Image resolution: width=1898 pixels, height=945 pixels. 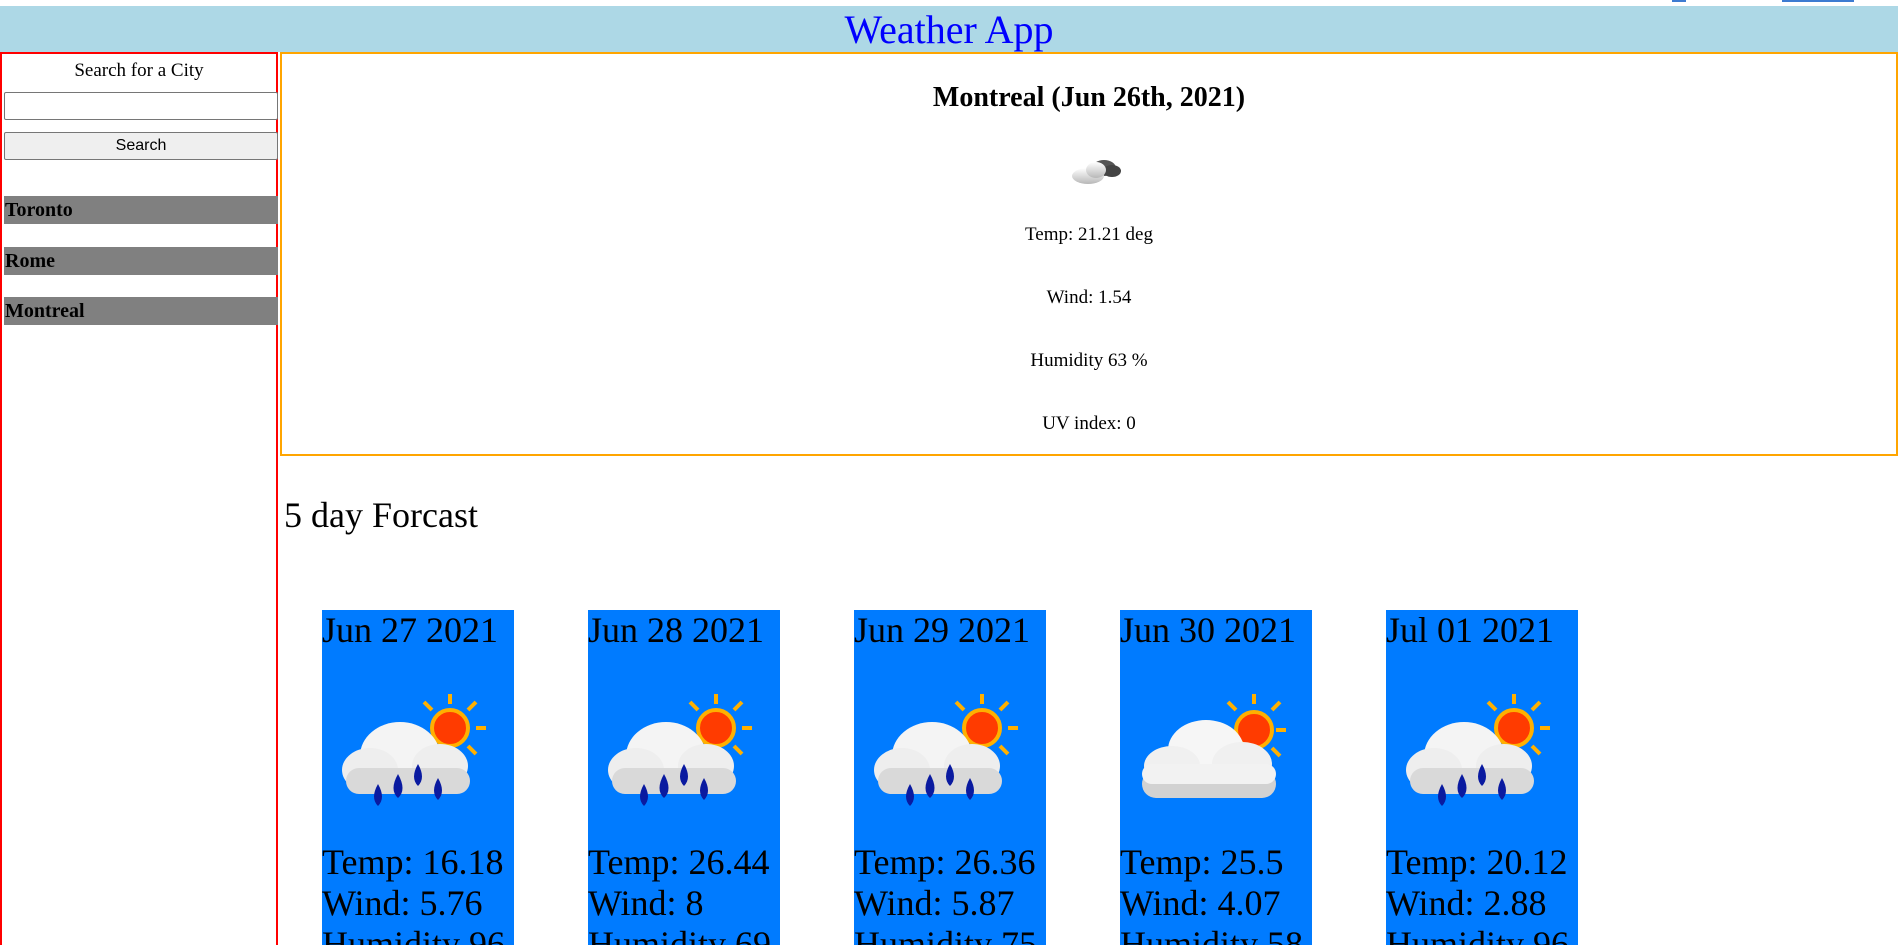 What do you see at coordinates (402, 903) in the screenshot?
I see `forecast-wind: Wind: 5.76` at bounding box center [402, 903].